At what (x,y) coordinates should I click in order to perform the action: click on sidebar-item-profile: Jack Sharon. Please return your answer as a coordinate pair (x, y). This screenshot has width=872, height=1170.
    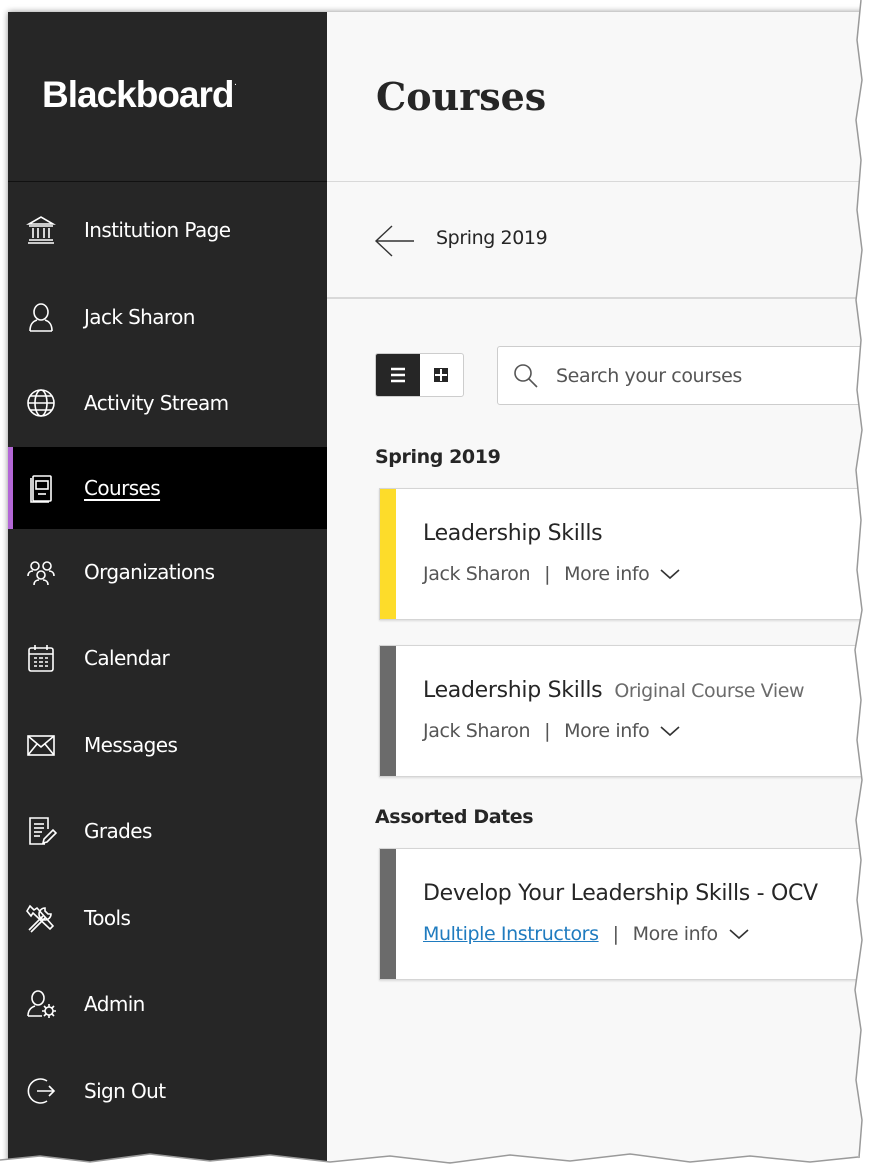
    Looking at the image, I should click on (167, 317).